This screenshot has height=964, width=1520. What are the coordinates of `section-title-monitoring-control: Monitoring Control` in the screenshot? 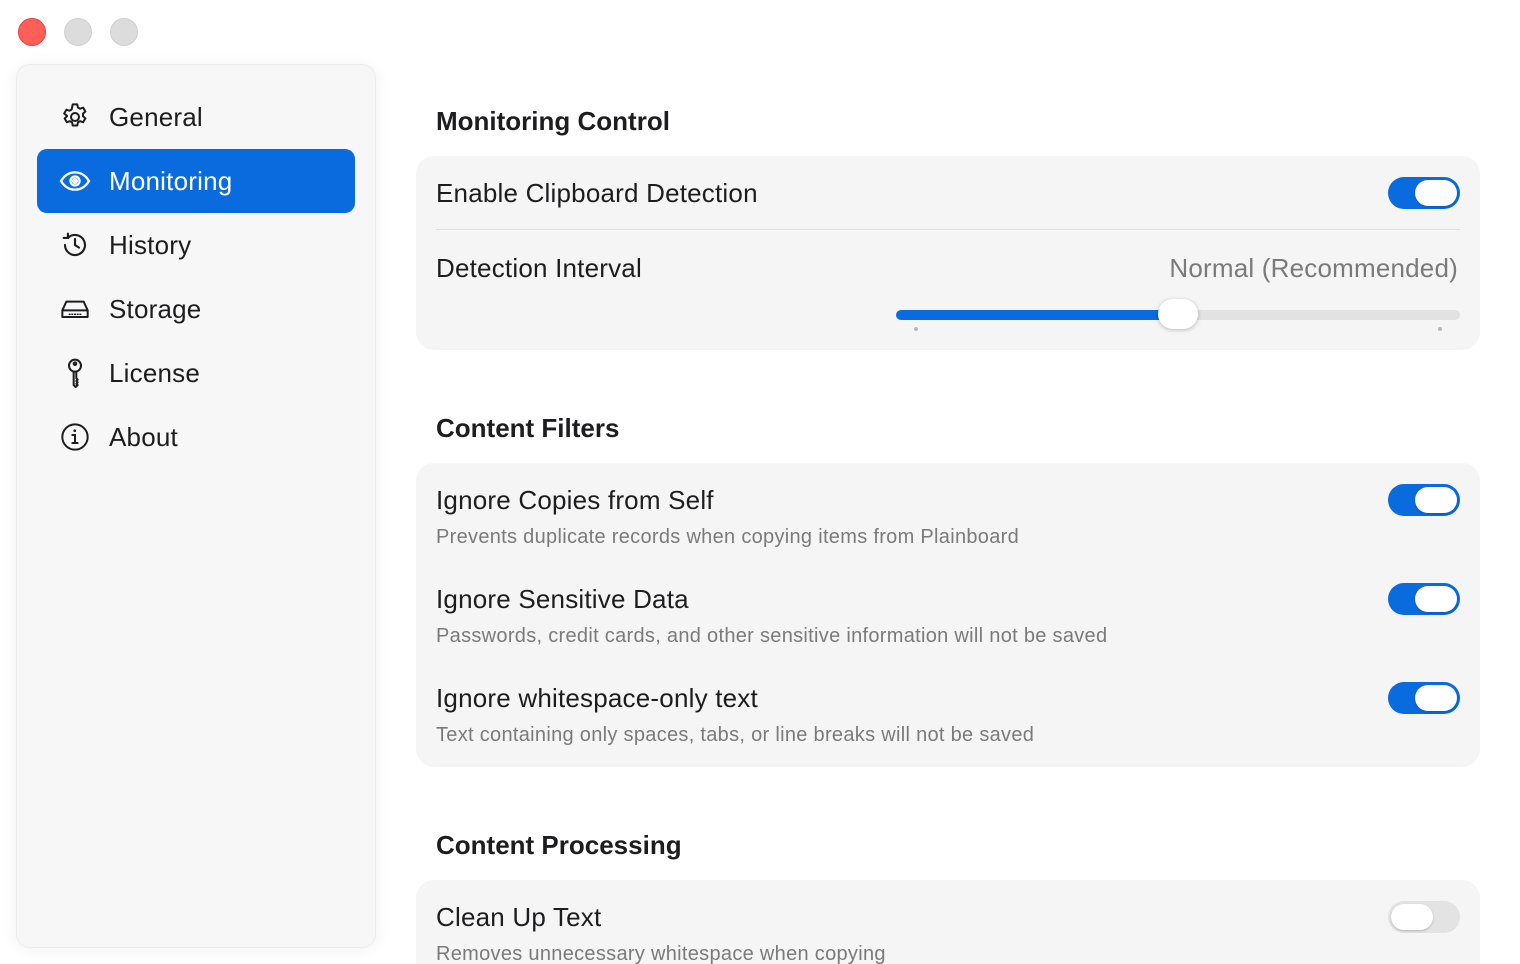 It's located at (553, 121).